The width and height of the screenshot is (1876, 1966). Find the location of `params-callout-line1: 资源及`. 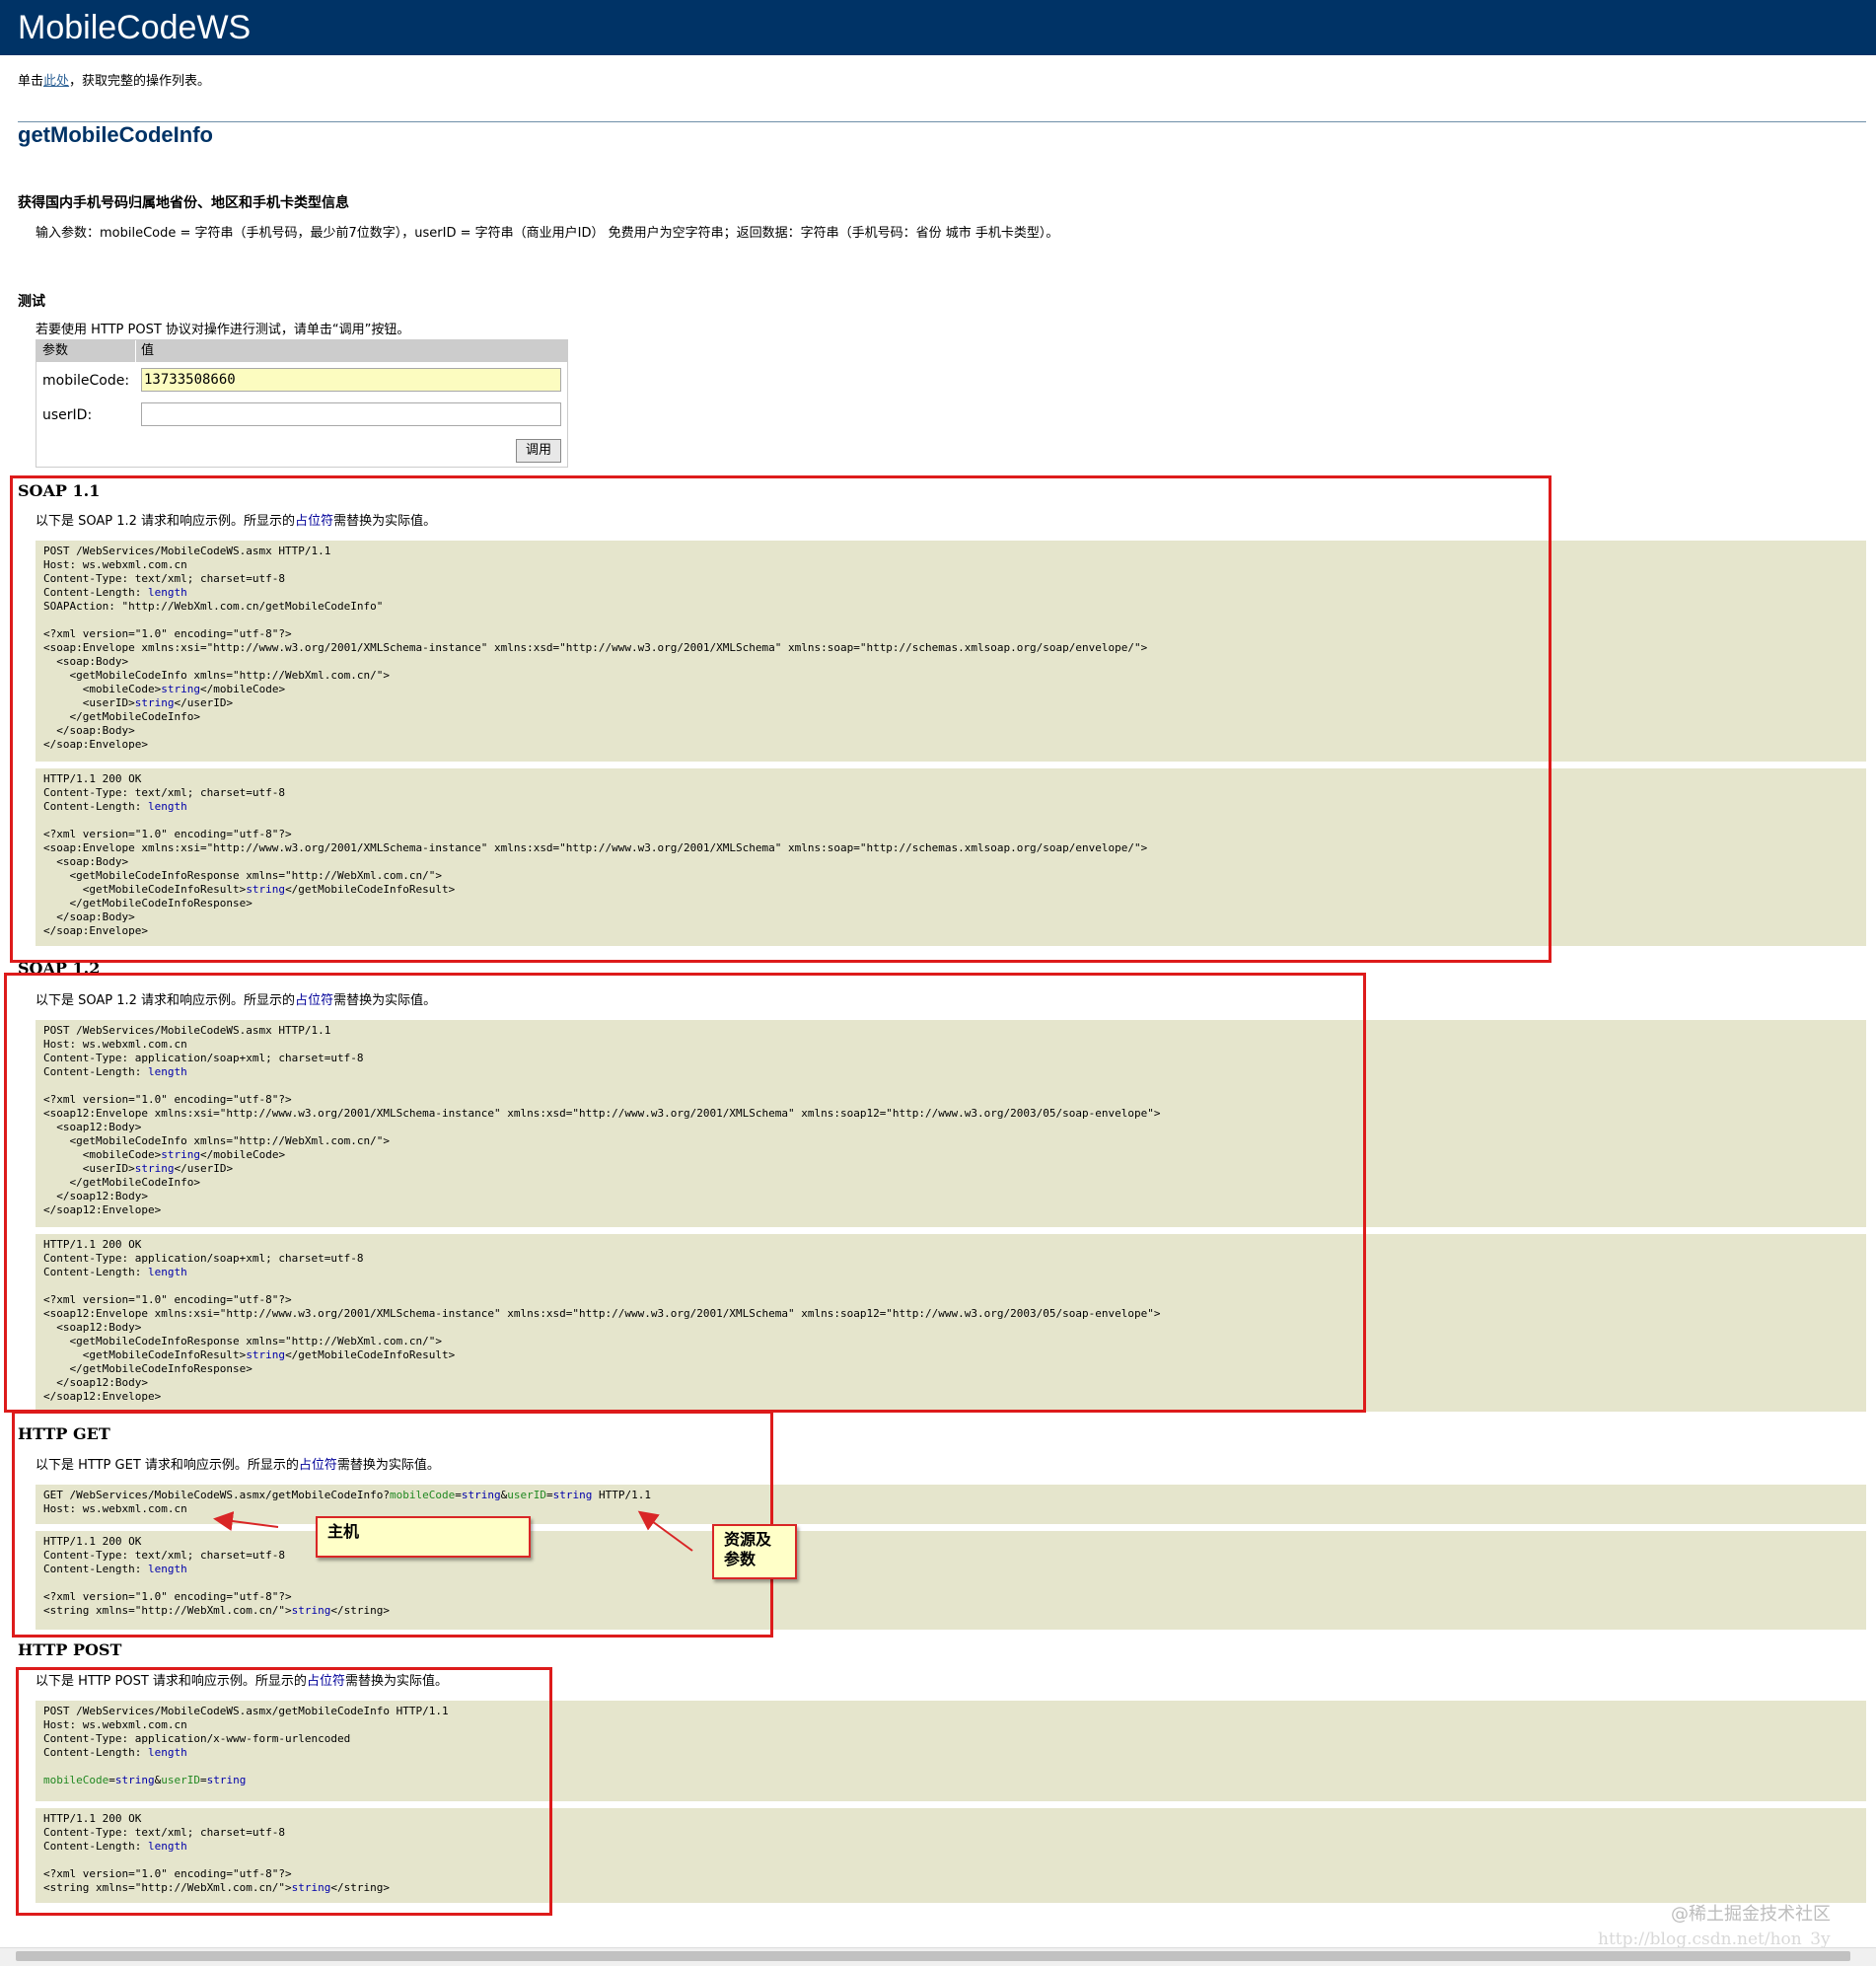

params-callout-line1: 资源及 is located at coordinates (748, 1539).